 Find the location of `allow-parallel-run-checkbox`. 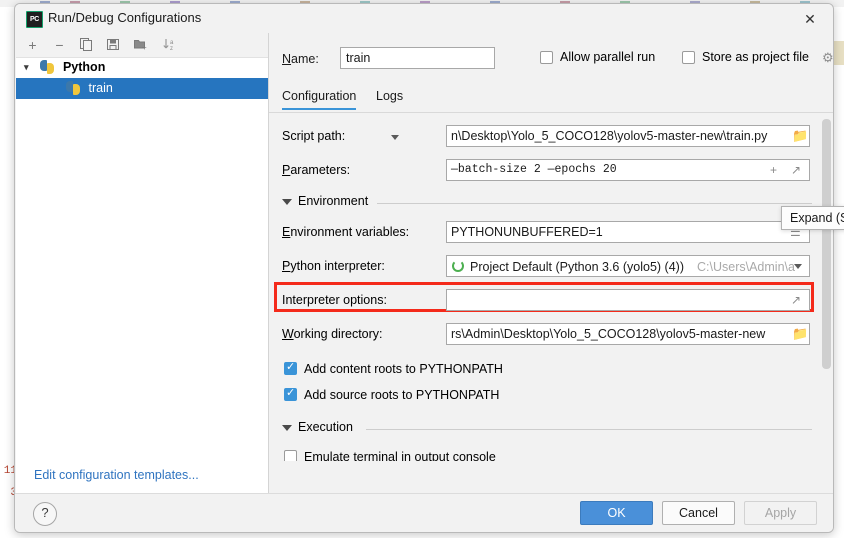

allow-parallel-run-checkbox is located at coordinates (546, 57).